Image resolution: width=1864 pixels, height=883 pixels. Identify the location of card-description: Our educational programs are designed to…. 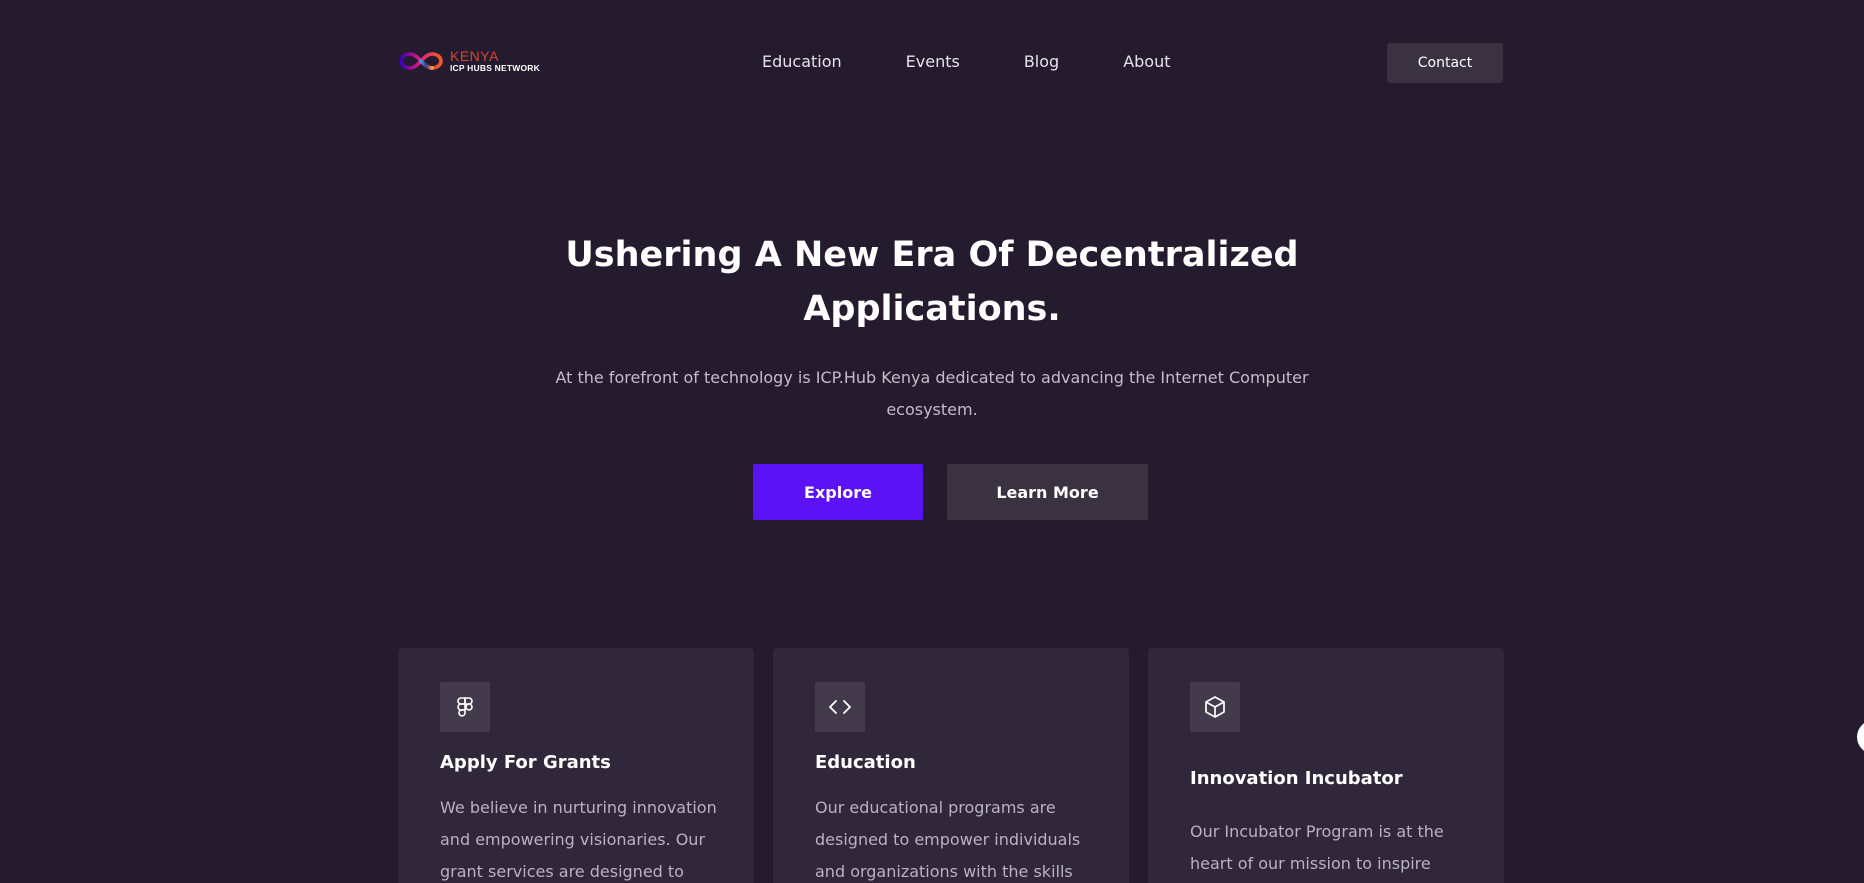
(948, 839).